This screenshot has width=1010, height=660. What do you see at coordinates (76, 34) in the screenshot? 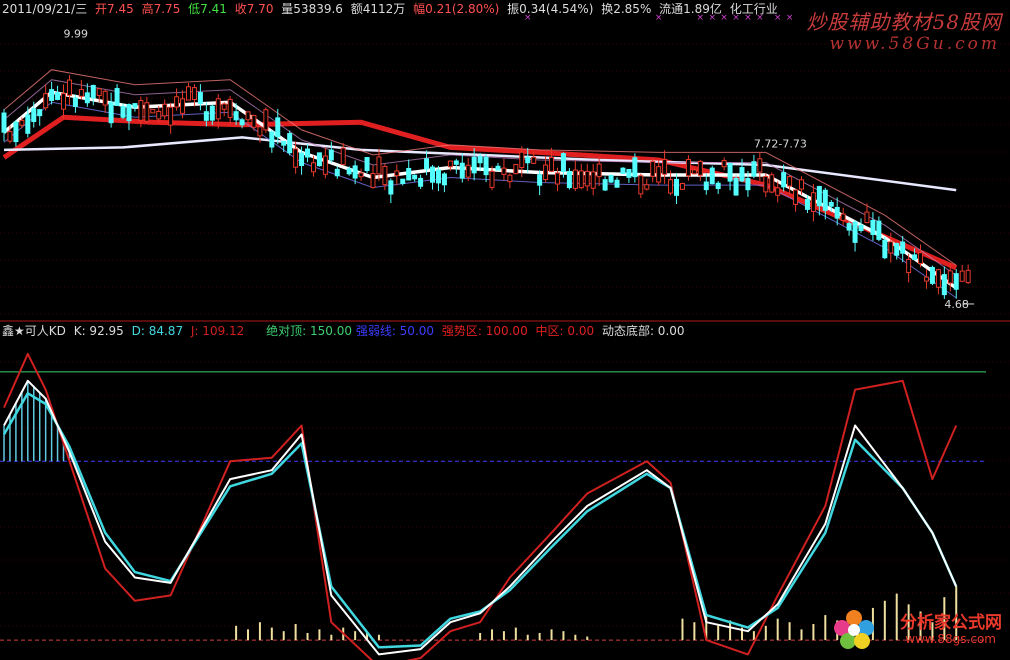
I see `price-label: 9.99` at bounding box center [76, 34].